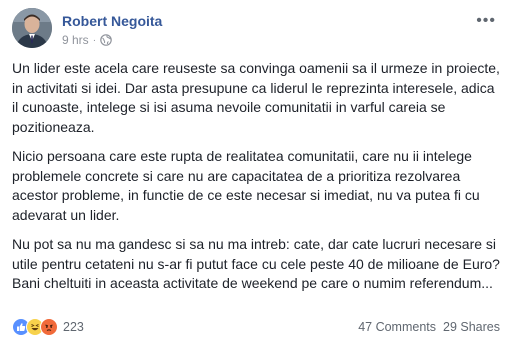 This screenshot has width=510, height=344. I want to click on comments-link: 47 Comments, so click(397, 327).